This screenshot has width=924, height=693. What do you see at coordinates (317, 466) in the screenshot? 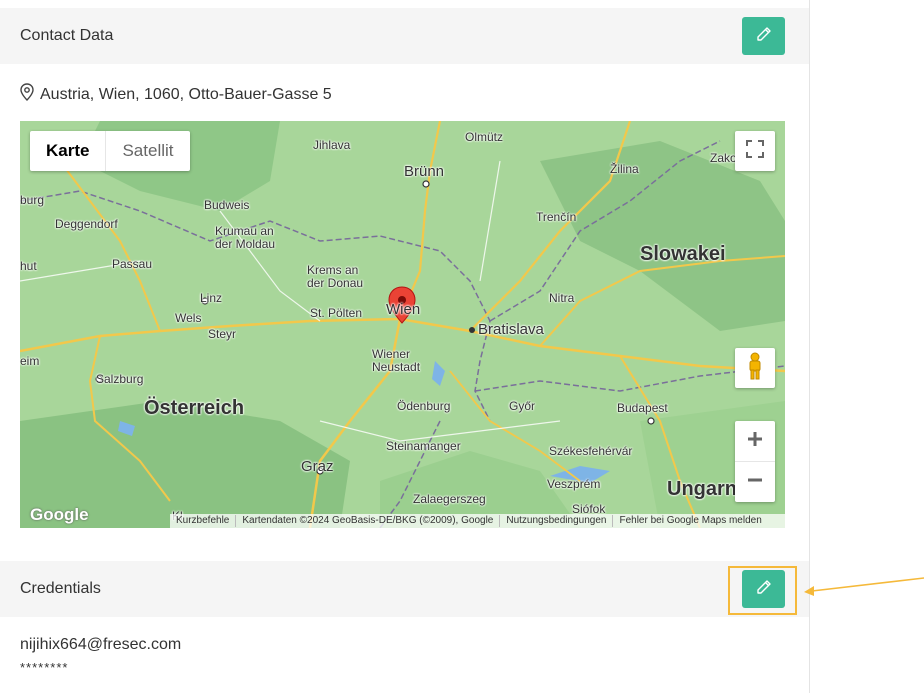
I see `place-label: Graz` at bounding box center [317, 466].